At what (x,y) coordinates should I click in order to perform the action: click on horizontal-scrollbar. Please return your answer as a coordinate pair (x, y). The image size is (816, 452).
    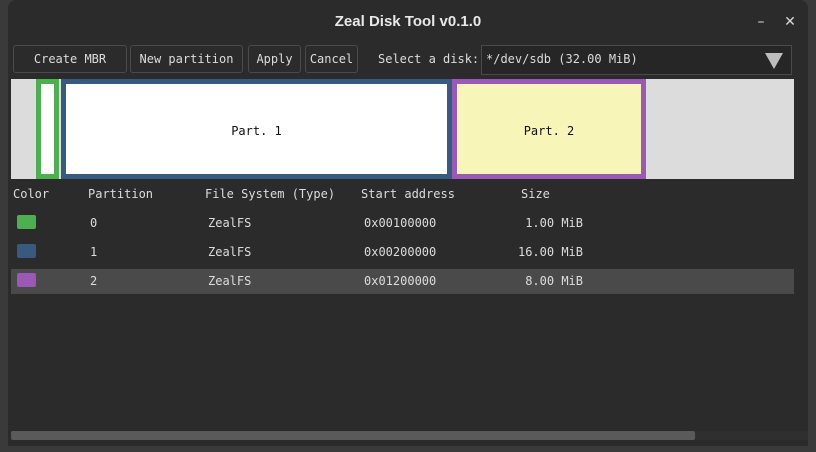
    Looking at the image, I should click on (409, 435).